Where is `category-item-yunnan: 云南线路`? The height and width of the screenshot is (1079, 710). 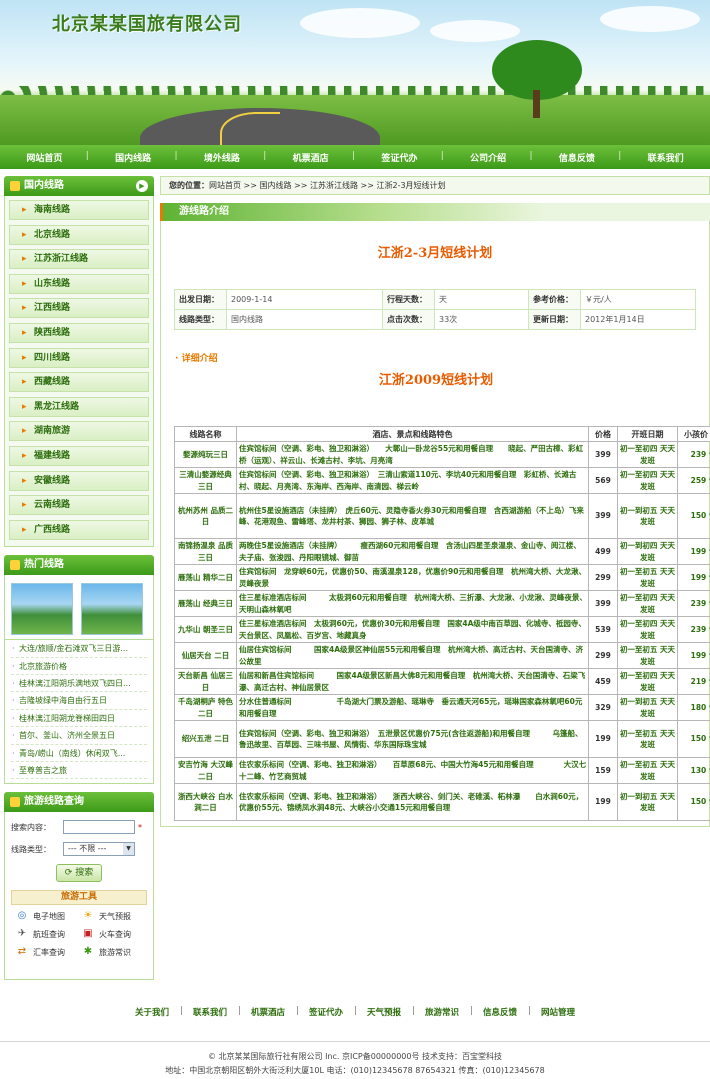
category-item-yunnan: 云南线路 is located at coordinates (79, 505).